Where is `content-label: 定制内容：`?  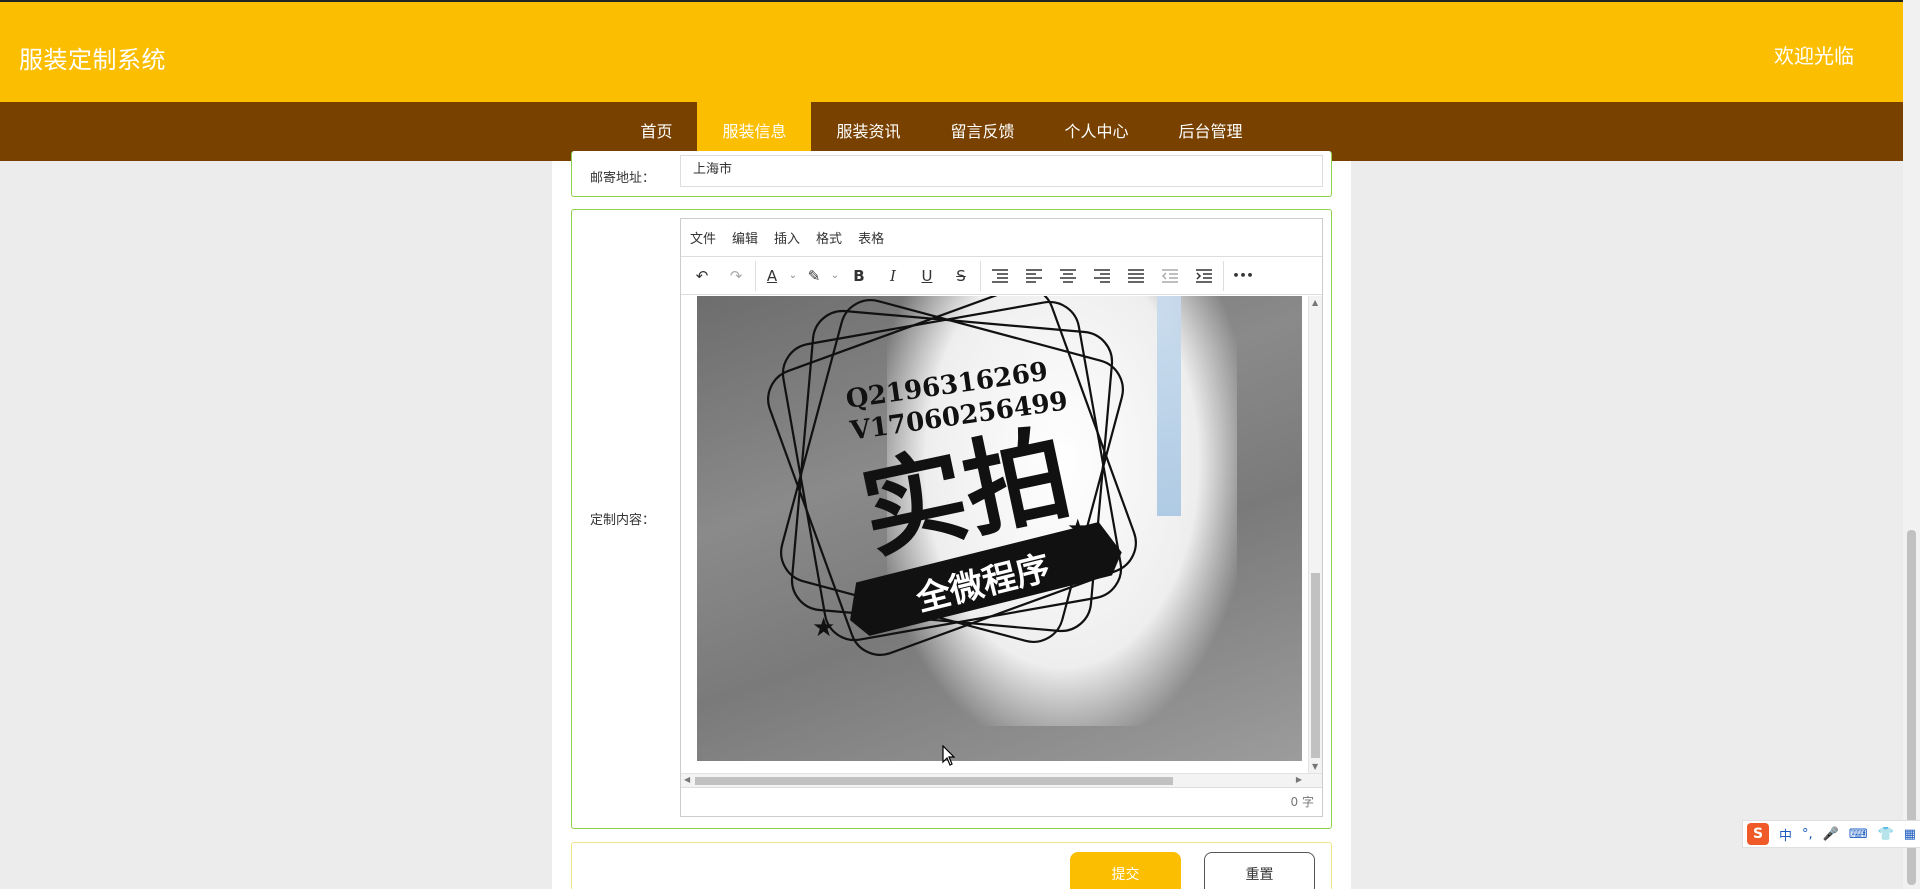
content-label: 定制内容： is located at coordinates (623, 520).